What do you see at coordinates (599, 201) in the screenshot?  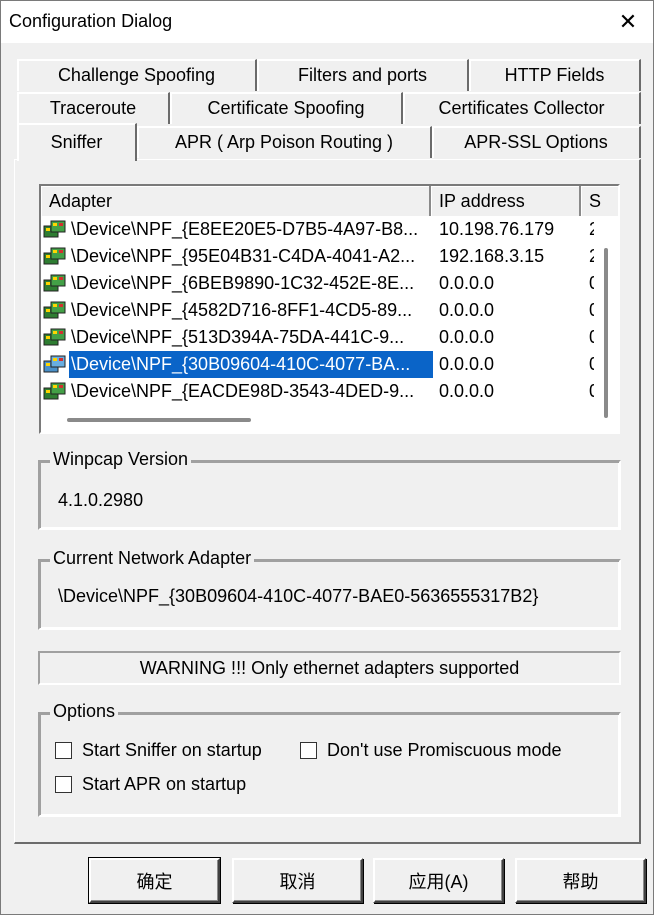 I see `column-subnet: S` at bounding box center [599, 201].